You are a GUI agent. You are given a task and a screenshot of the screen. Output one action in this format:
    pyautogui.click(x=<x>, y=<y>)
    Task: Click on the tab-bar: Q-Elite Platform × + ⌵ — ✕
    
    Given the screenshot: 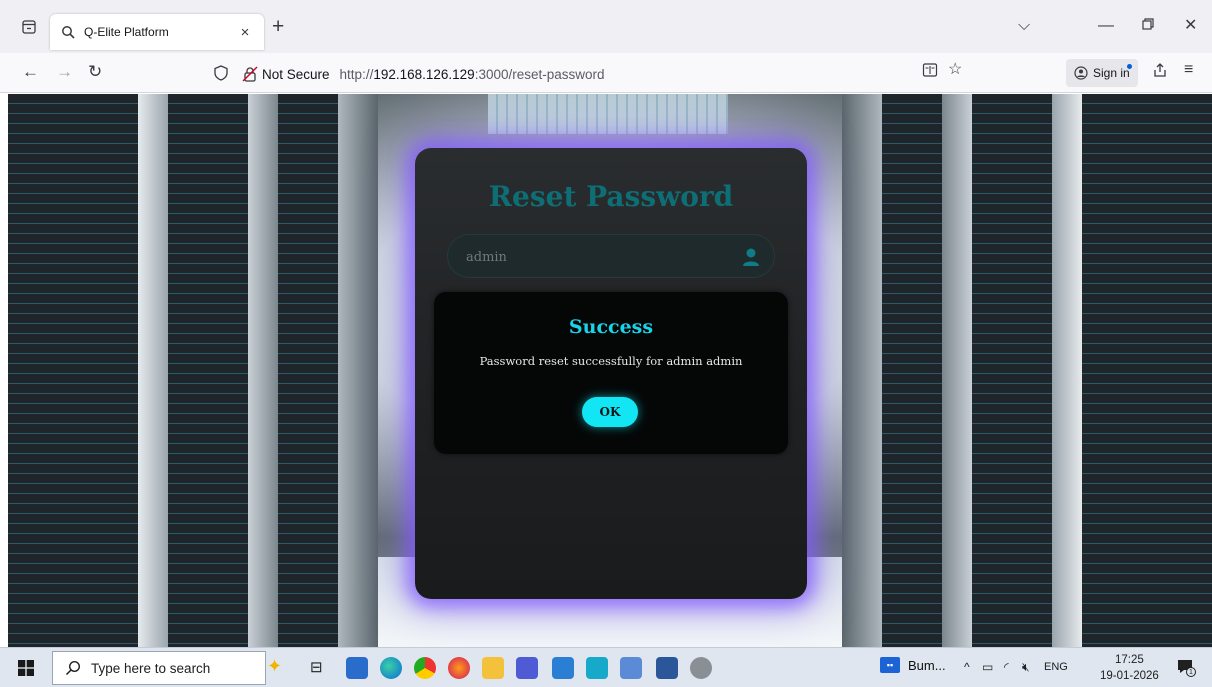 What is the action you would take?
    pyautogui.click(x=606, y=26)
    